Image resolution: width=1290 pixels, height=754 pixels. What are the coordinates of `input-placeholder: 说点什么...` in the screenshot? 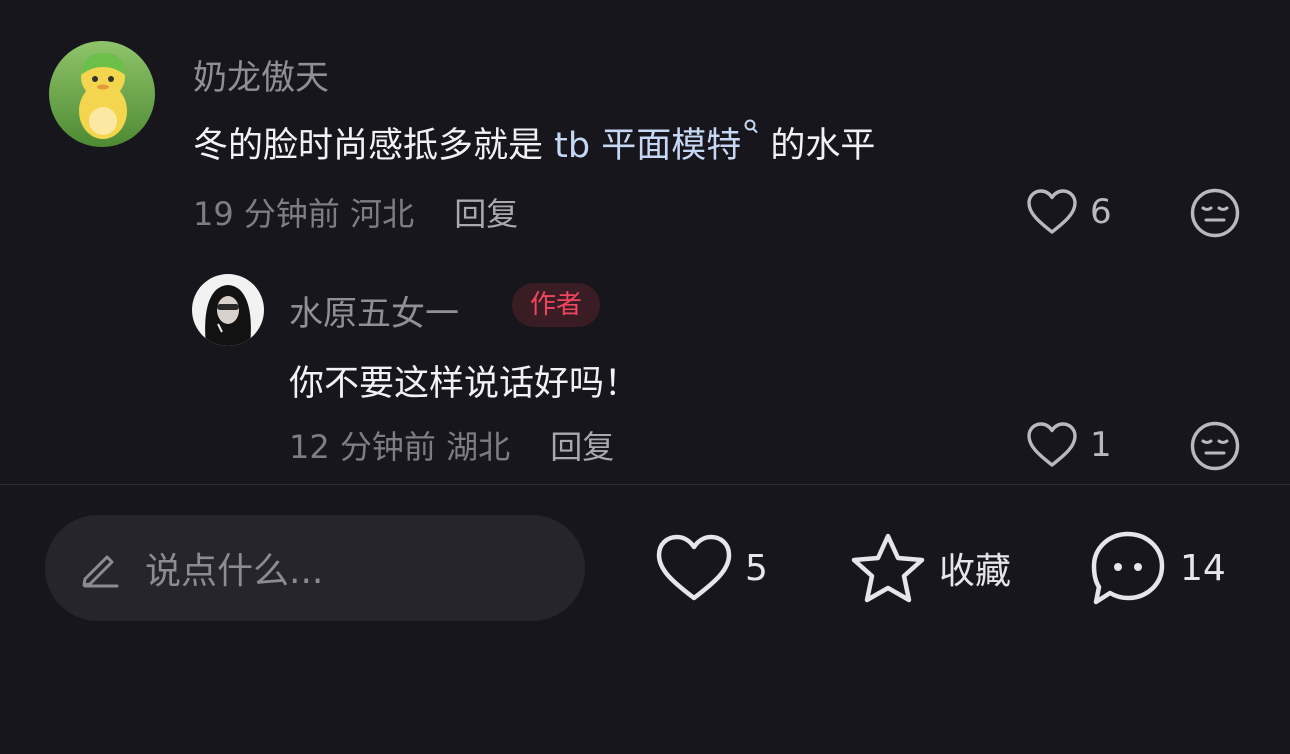 It's located at (234, 571).